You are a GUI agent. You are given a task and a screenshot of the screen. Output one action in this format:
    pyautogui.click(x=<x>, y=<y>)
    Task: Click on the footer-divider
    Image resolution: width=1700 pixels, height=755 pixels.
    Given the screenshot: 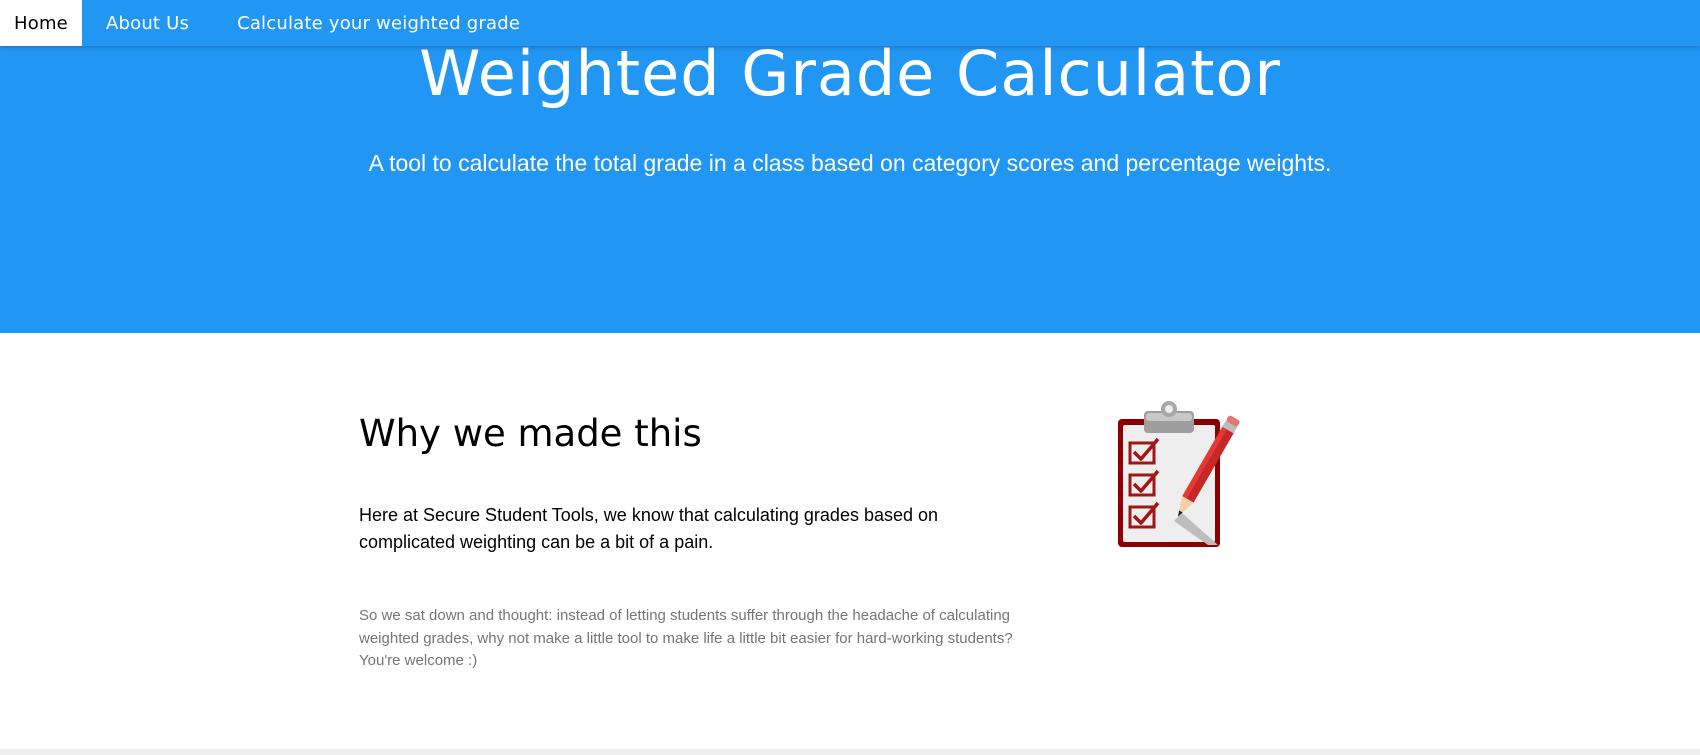 What is the action you would take?
    pyautogui.click(x=850, y=752)
    